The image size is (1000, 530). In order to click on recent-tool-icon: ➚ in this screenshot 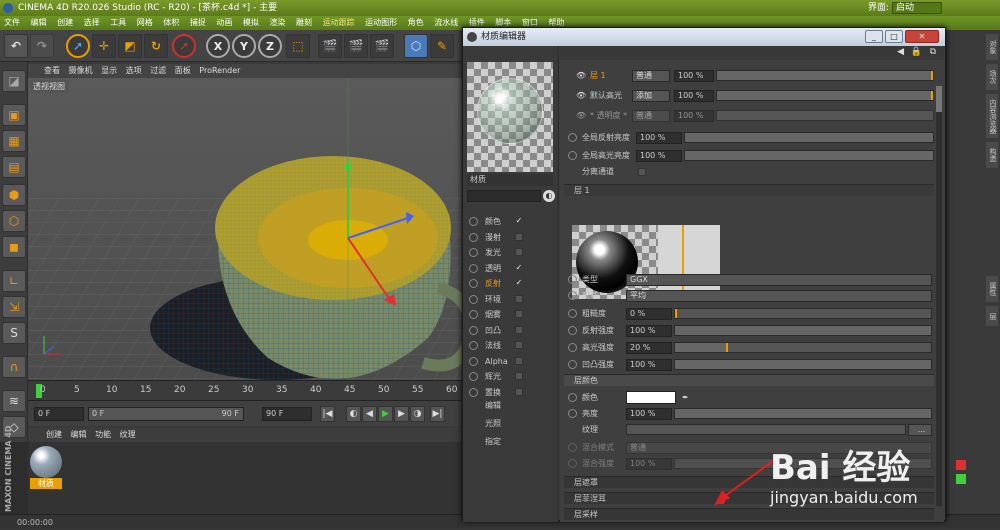, I will do `click(184, 46)`.